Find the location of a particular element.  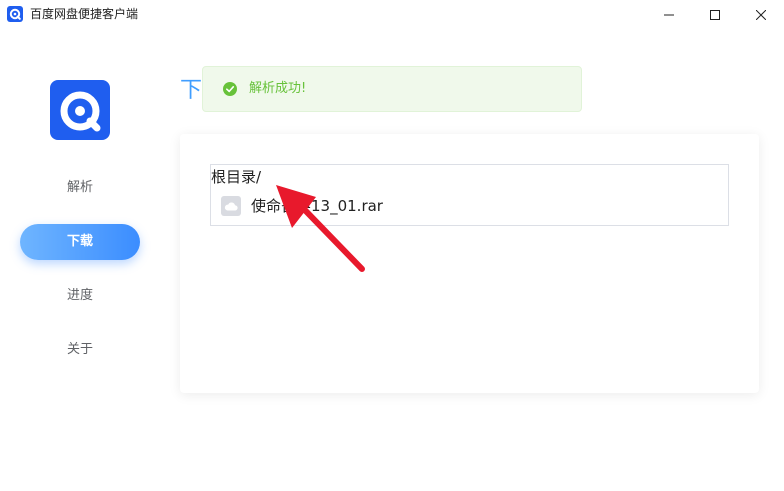

success-check-icon is located at coordinates (230, 89).